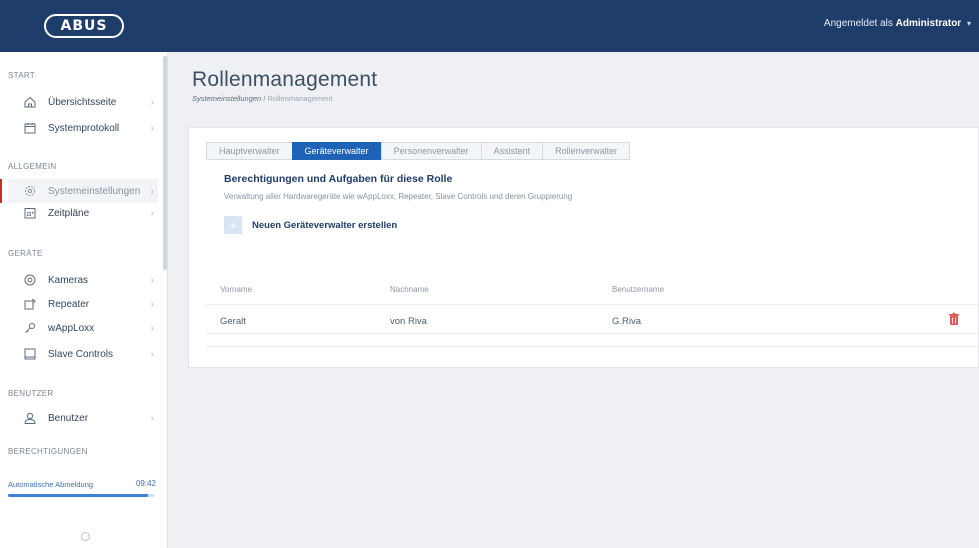  What do you see at coordinates (30, 280) in the screenshot?
I see `camera-icon` at bounding box center [30, 280].